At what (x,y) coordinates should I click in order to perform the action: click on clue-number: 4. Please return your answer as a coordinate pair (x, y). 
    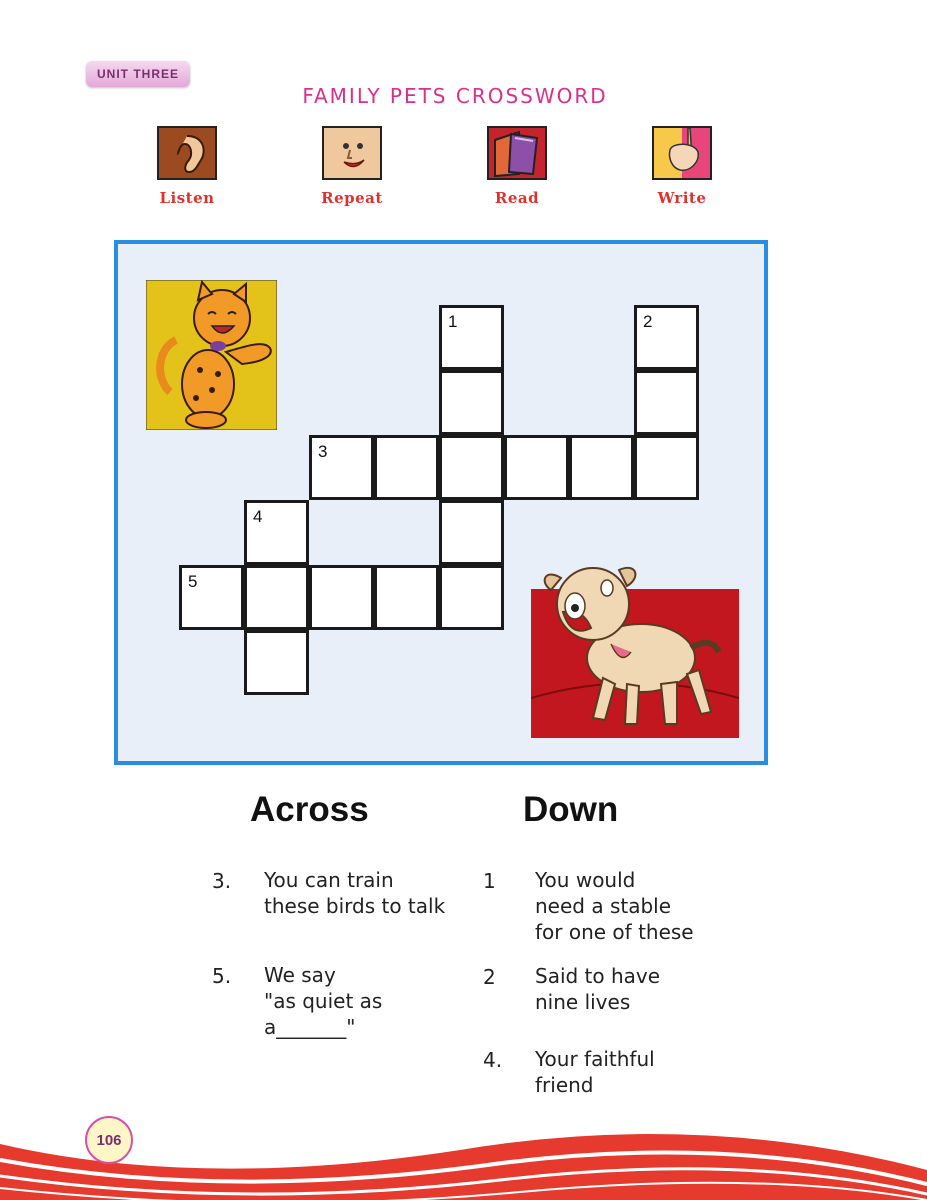
    Looking at the image, I should click on (258, 516).